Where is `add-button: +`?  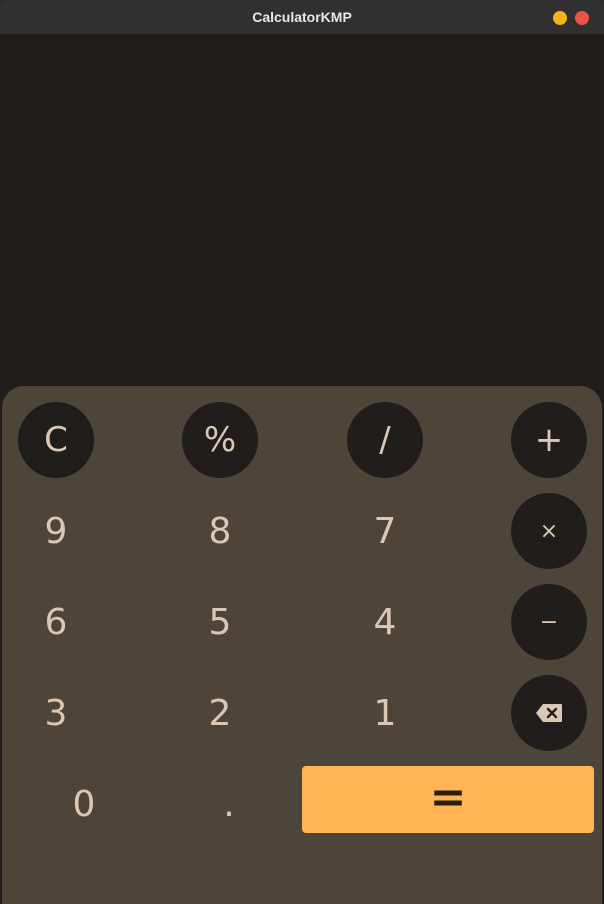
add-button: + is located at coordinates (549, 440).